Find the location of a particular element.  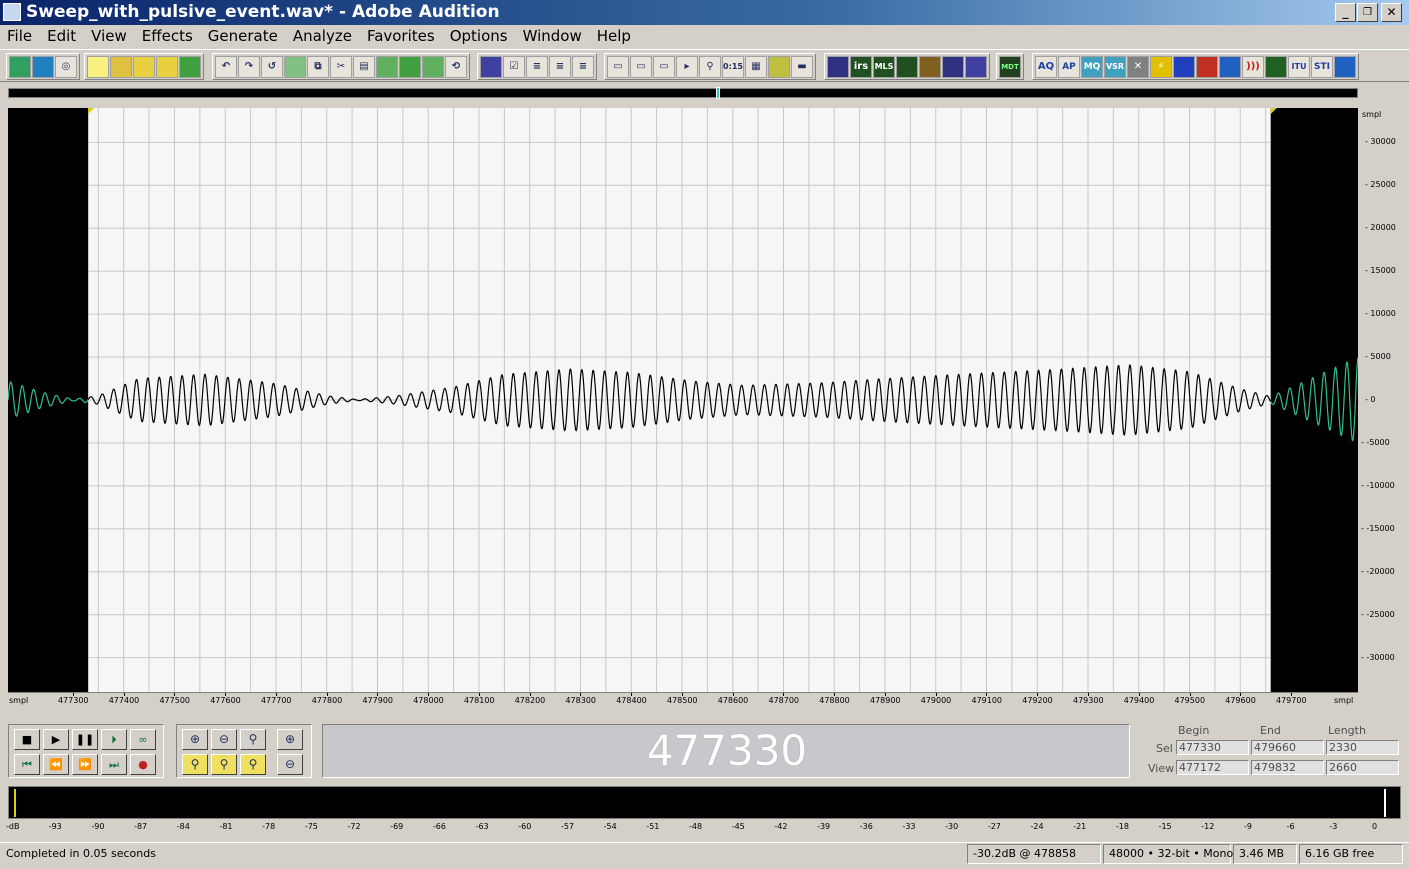

list-icon: ≡ is located at coordinates (537, 66).